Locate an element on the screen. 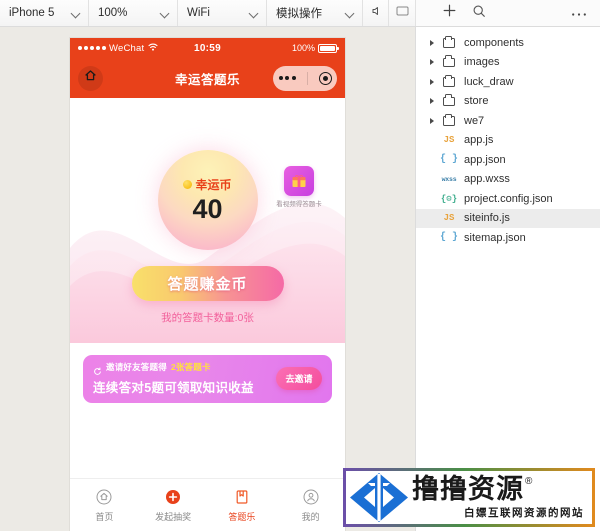  file-row-components: components is located at coordinates (508, 43).